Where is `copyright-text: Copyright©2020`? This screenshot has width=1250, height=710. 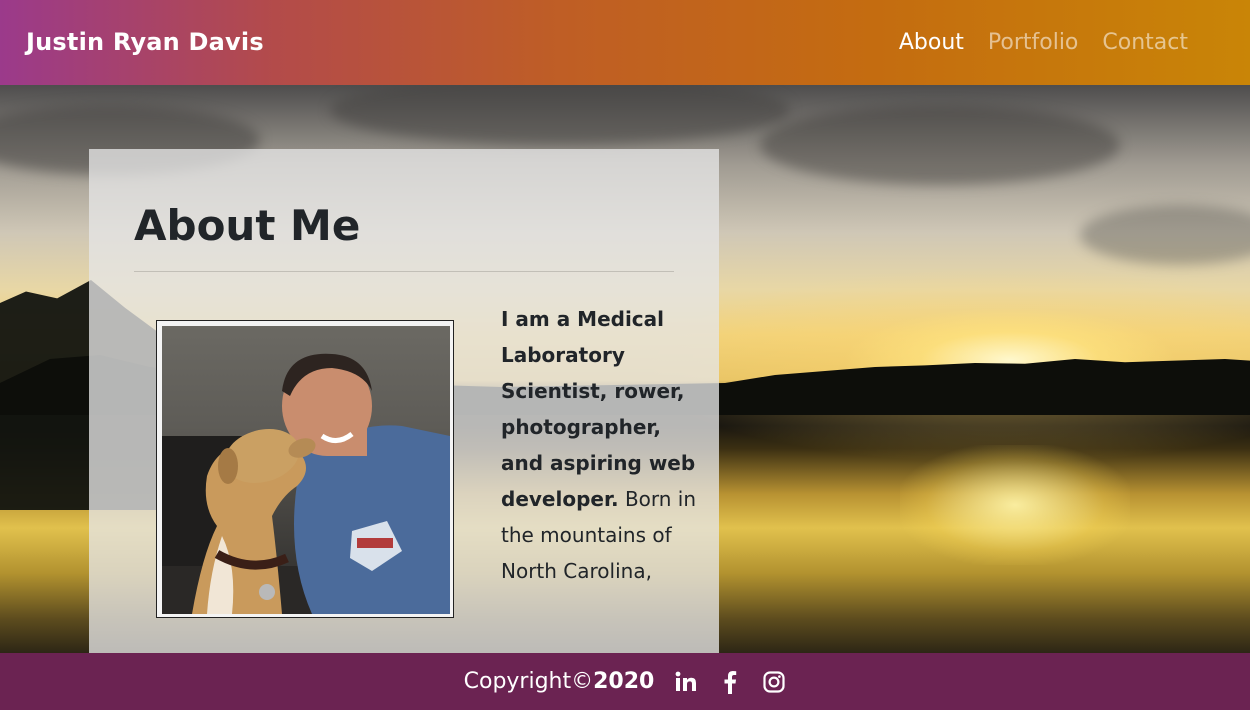 copyright-text: Copyright©2020 is located at coordinates (559, 681).